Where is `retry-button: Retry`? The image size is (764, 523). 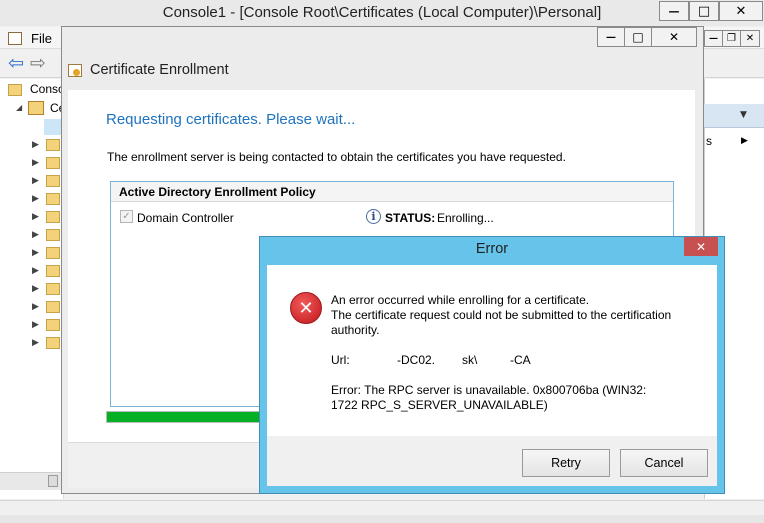
retry-button: Retry is located at coordinates (566, 463).